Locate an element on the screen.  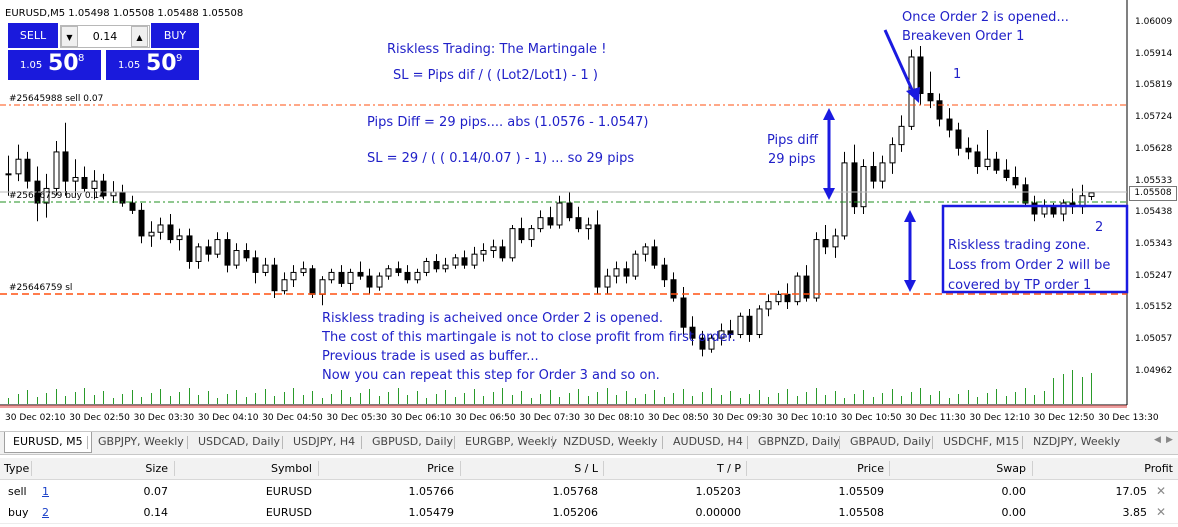
trade-tp: 0.00000 is located at coordinates (718, 512).